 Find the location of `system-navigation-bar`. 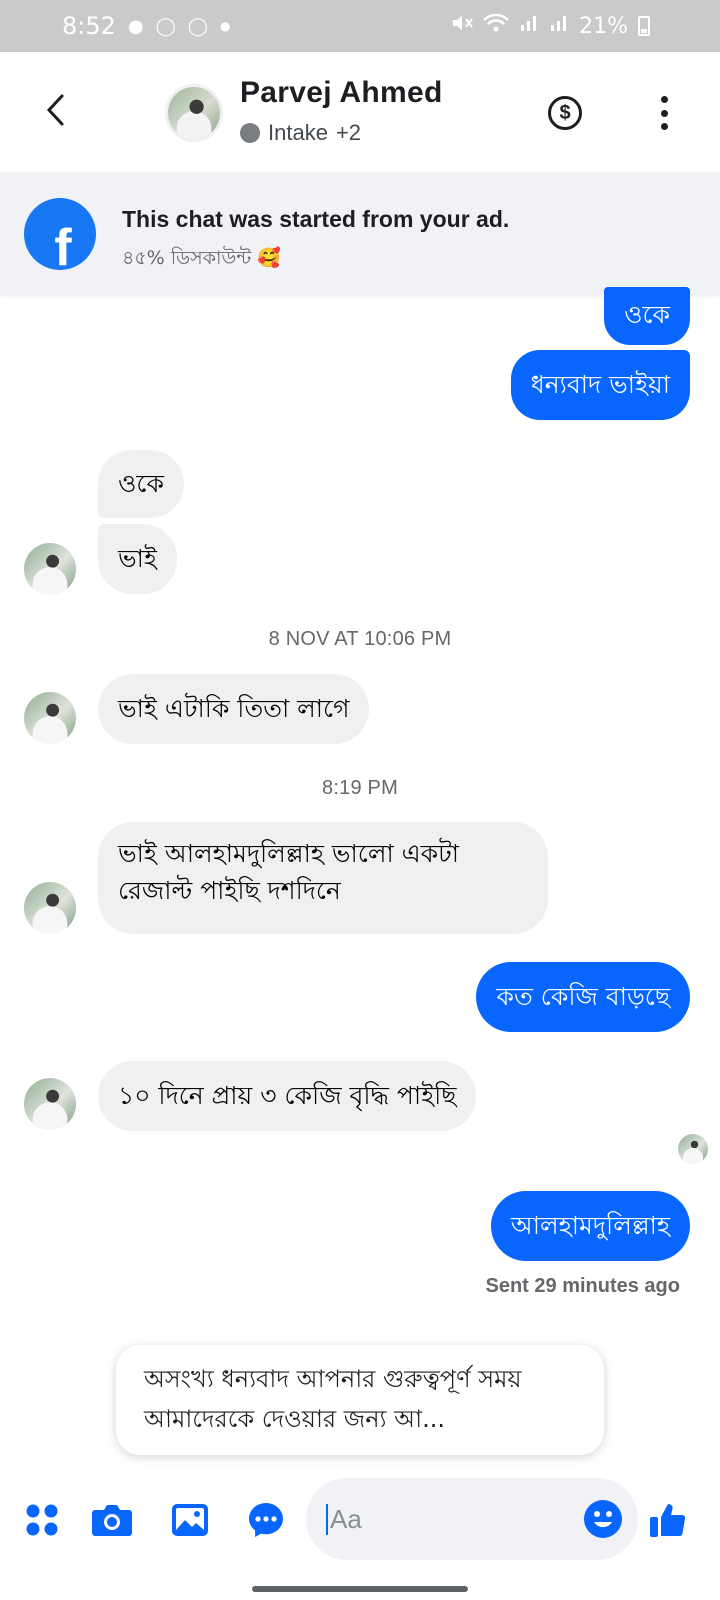

system-navigation-bar is located at coordinates (360, 1584).